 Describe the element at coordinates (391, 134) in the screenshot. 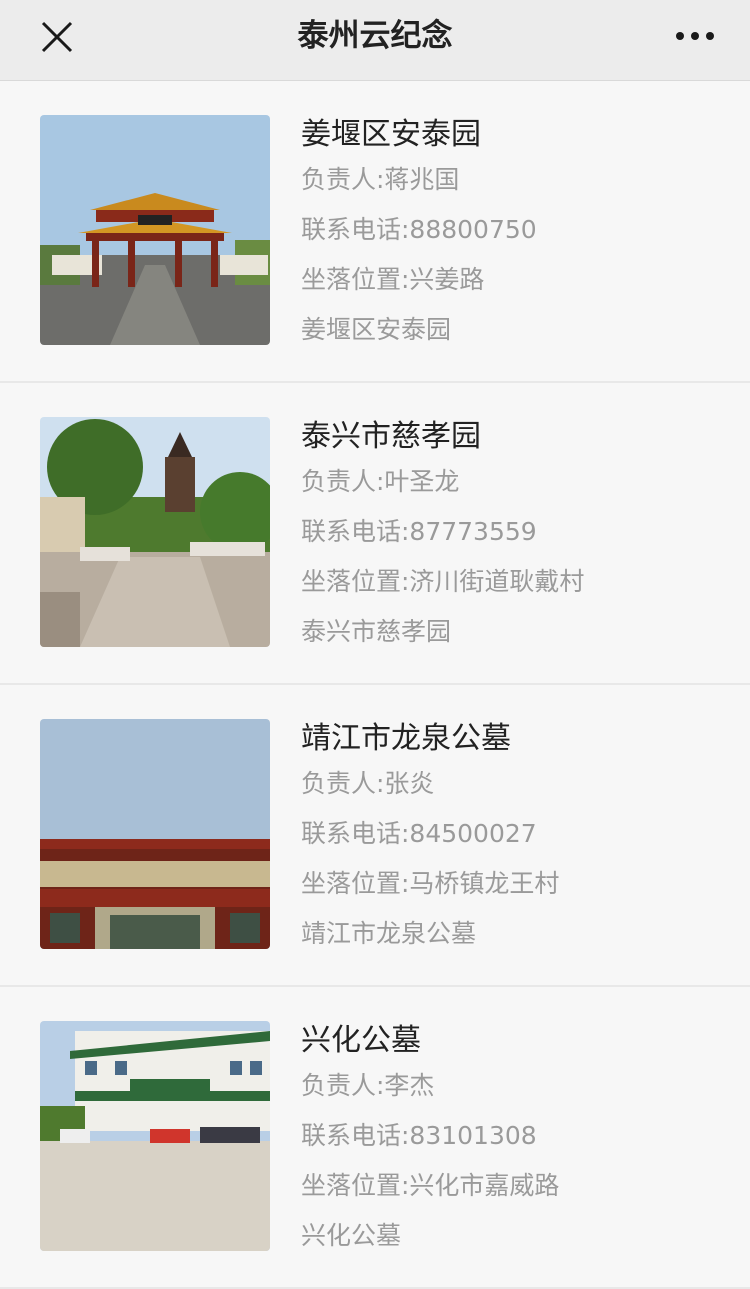

I see `cemetery-name: 姜堰区安泰园` at that location.